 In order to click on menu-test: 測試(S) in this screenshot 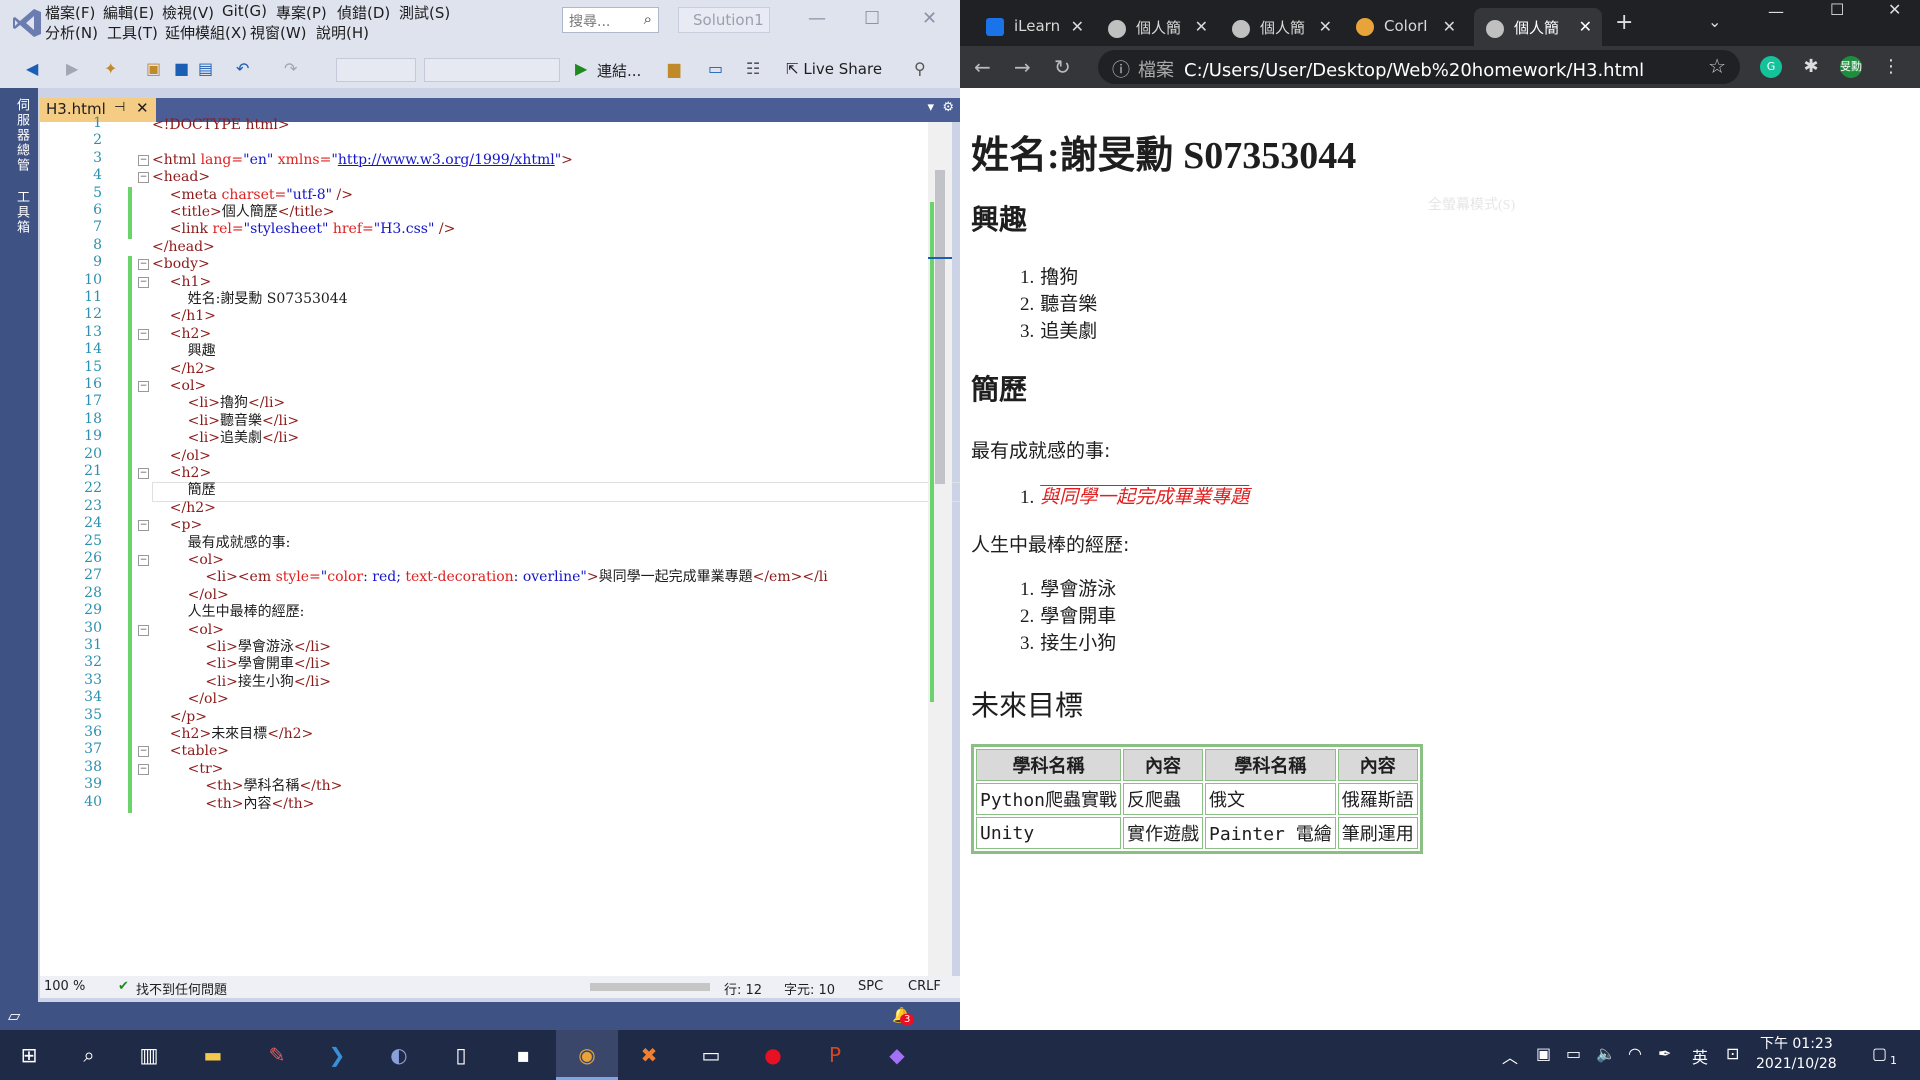, I will do `click(424, 12)`.